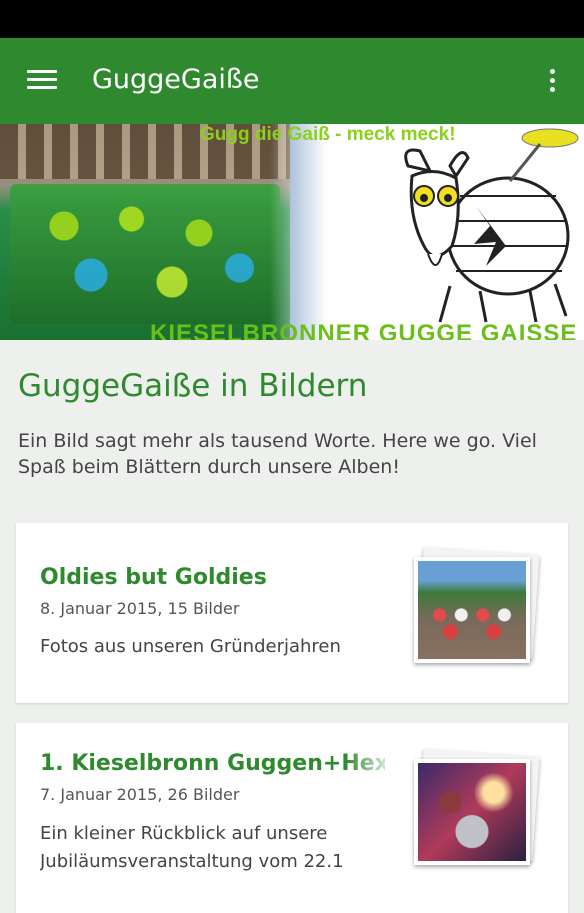  What do you see at coordinates (491, 225) in the screenshot?
I see `goat-mascot-icon` at bounding box center [491, 225].